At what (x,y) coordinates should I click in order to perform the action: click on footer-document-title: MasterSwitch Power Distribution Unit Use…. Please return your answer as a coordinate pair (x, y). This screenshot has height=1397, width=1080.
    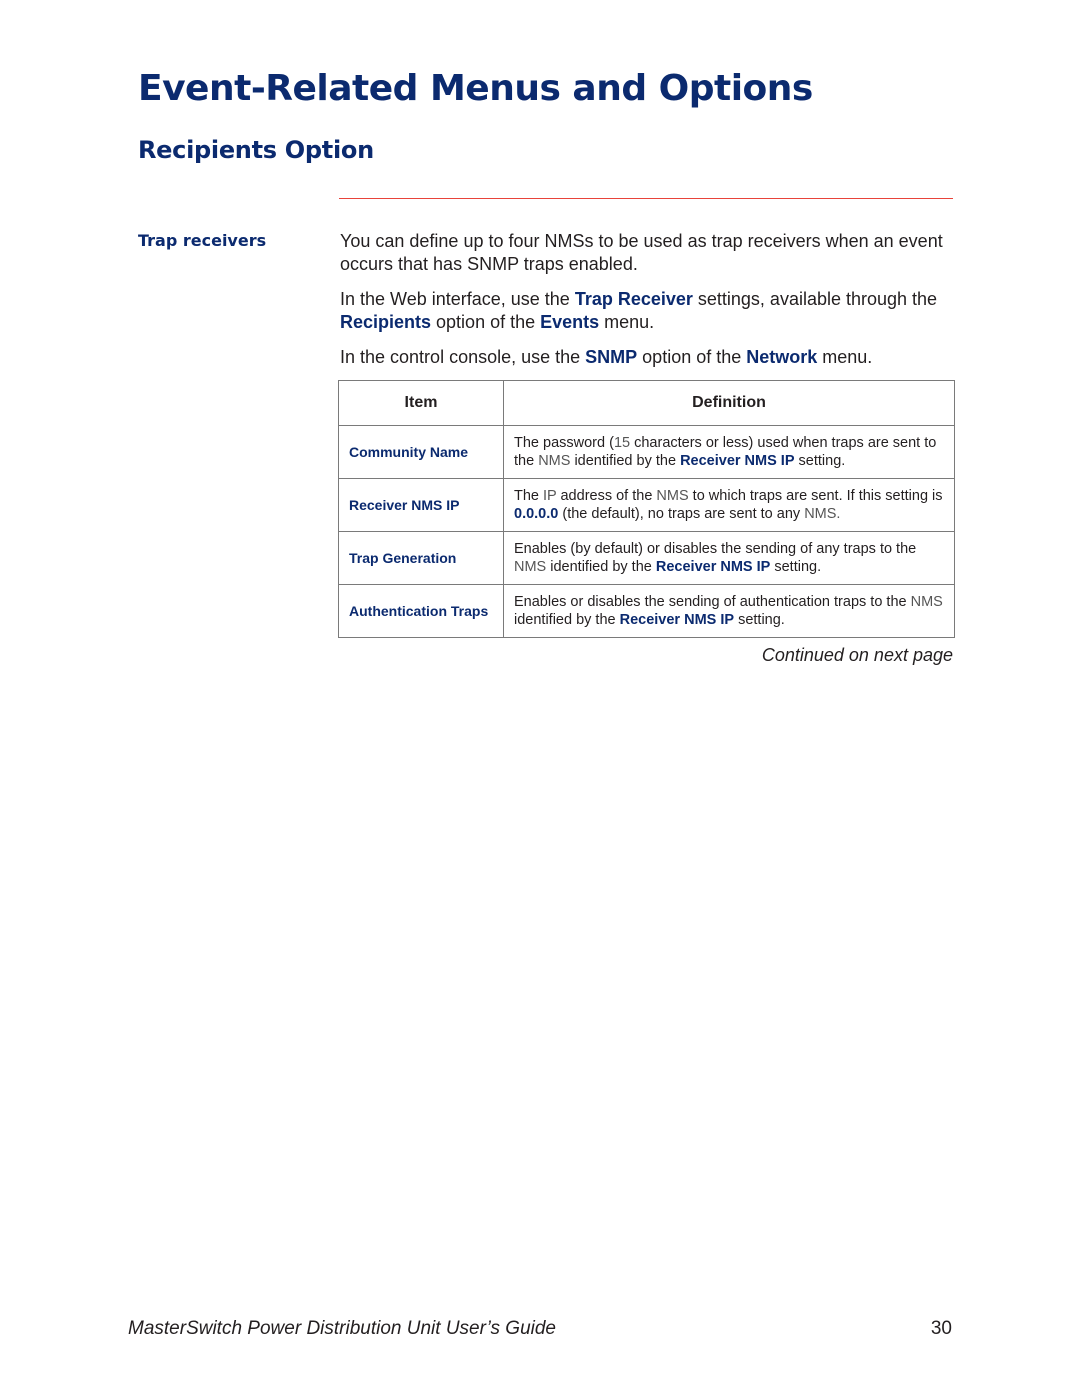
    Looking at the image, I should click on (342, 1328).